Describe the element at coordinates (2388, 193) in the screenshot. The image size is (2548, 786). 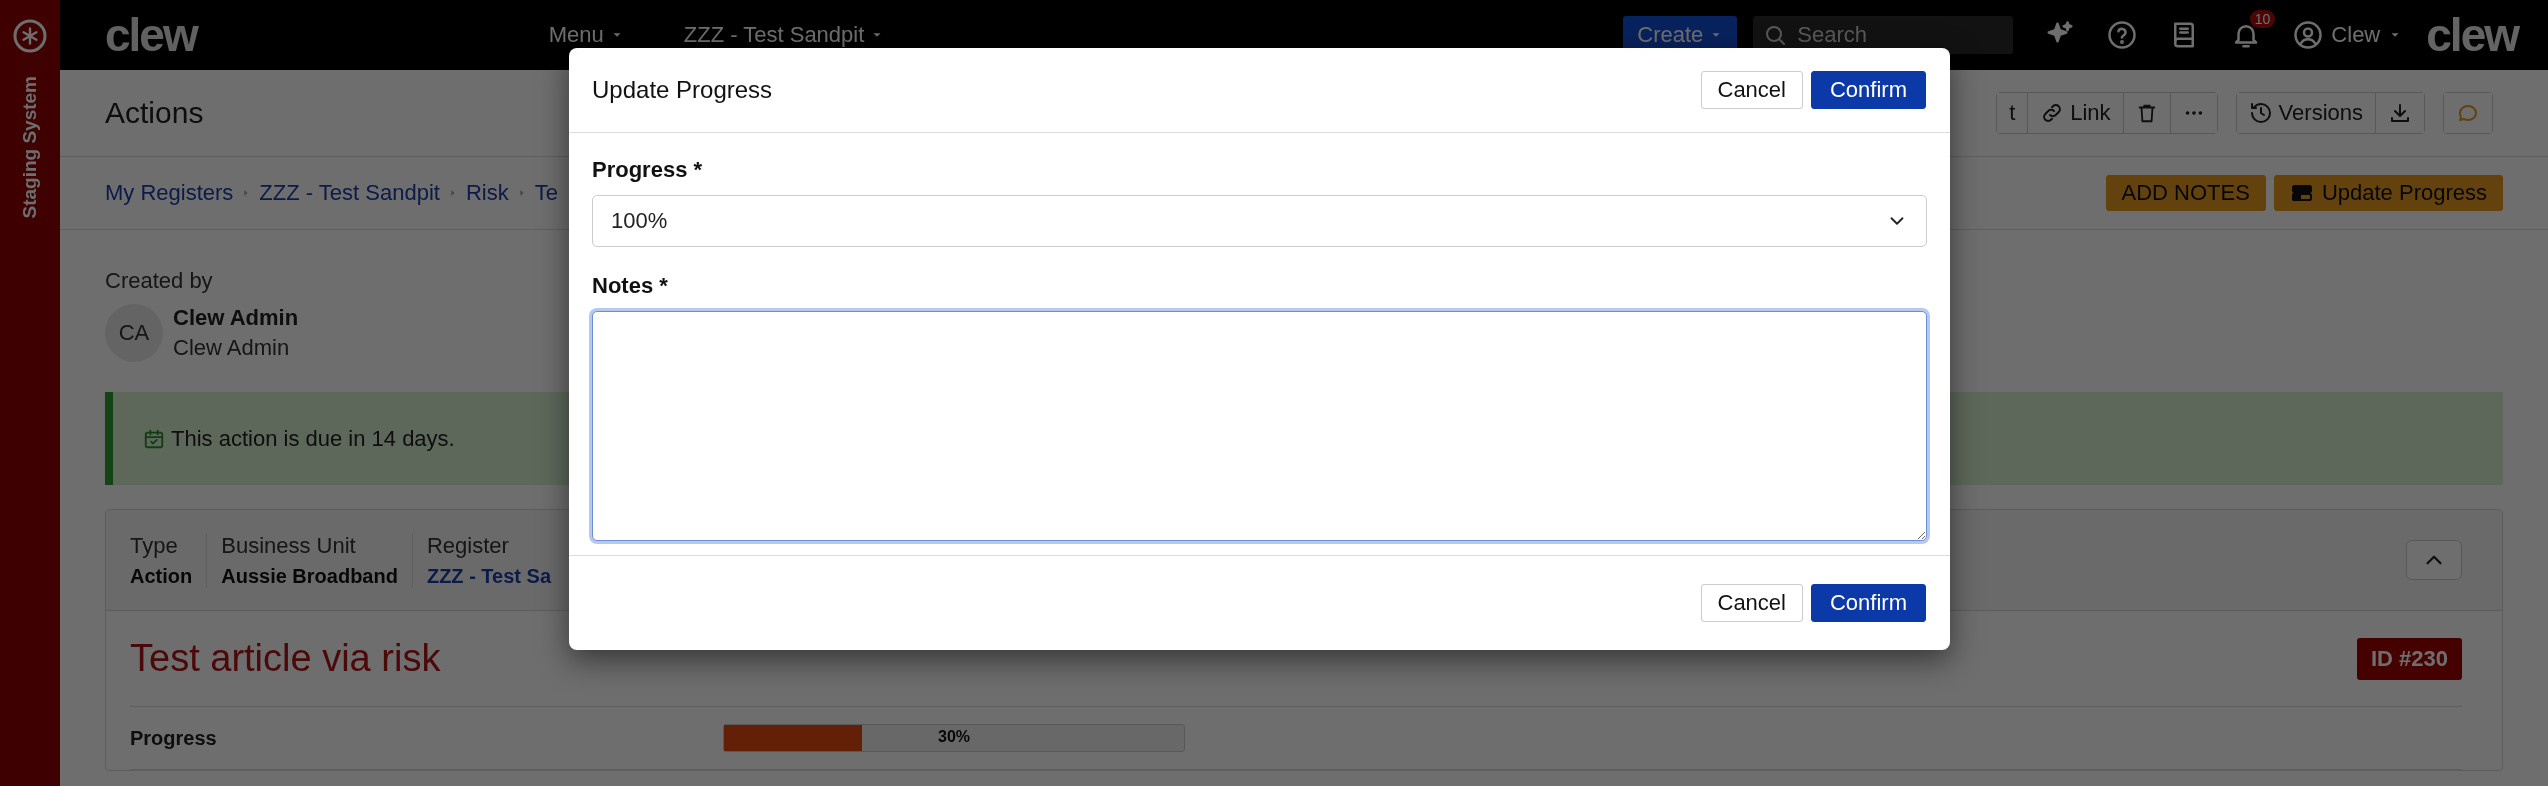
I see `update-progress-button: Update Progress` at that location.